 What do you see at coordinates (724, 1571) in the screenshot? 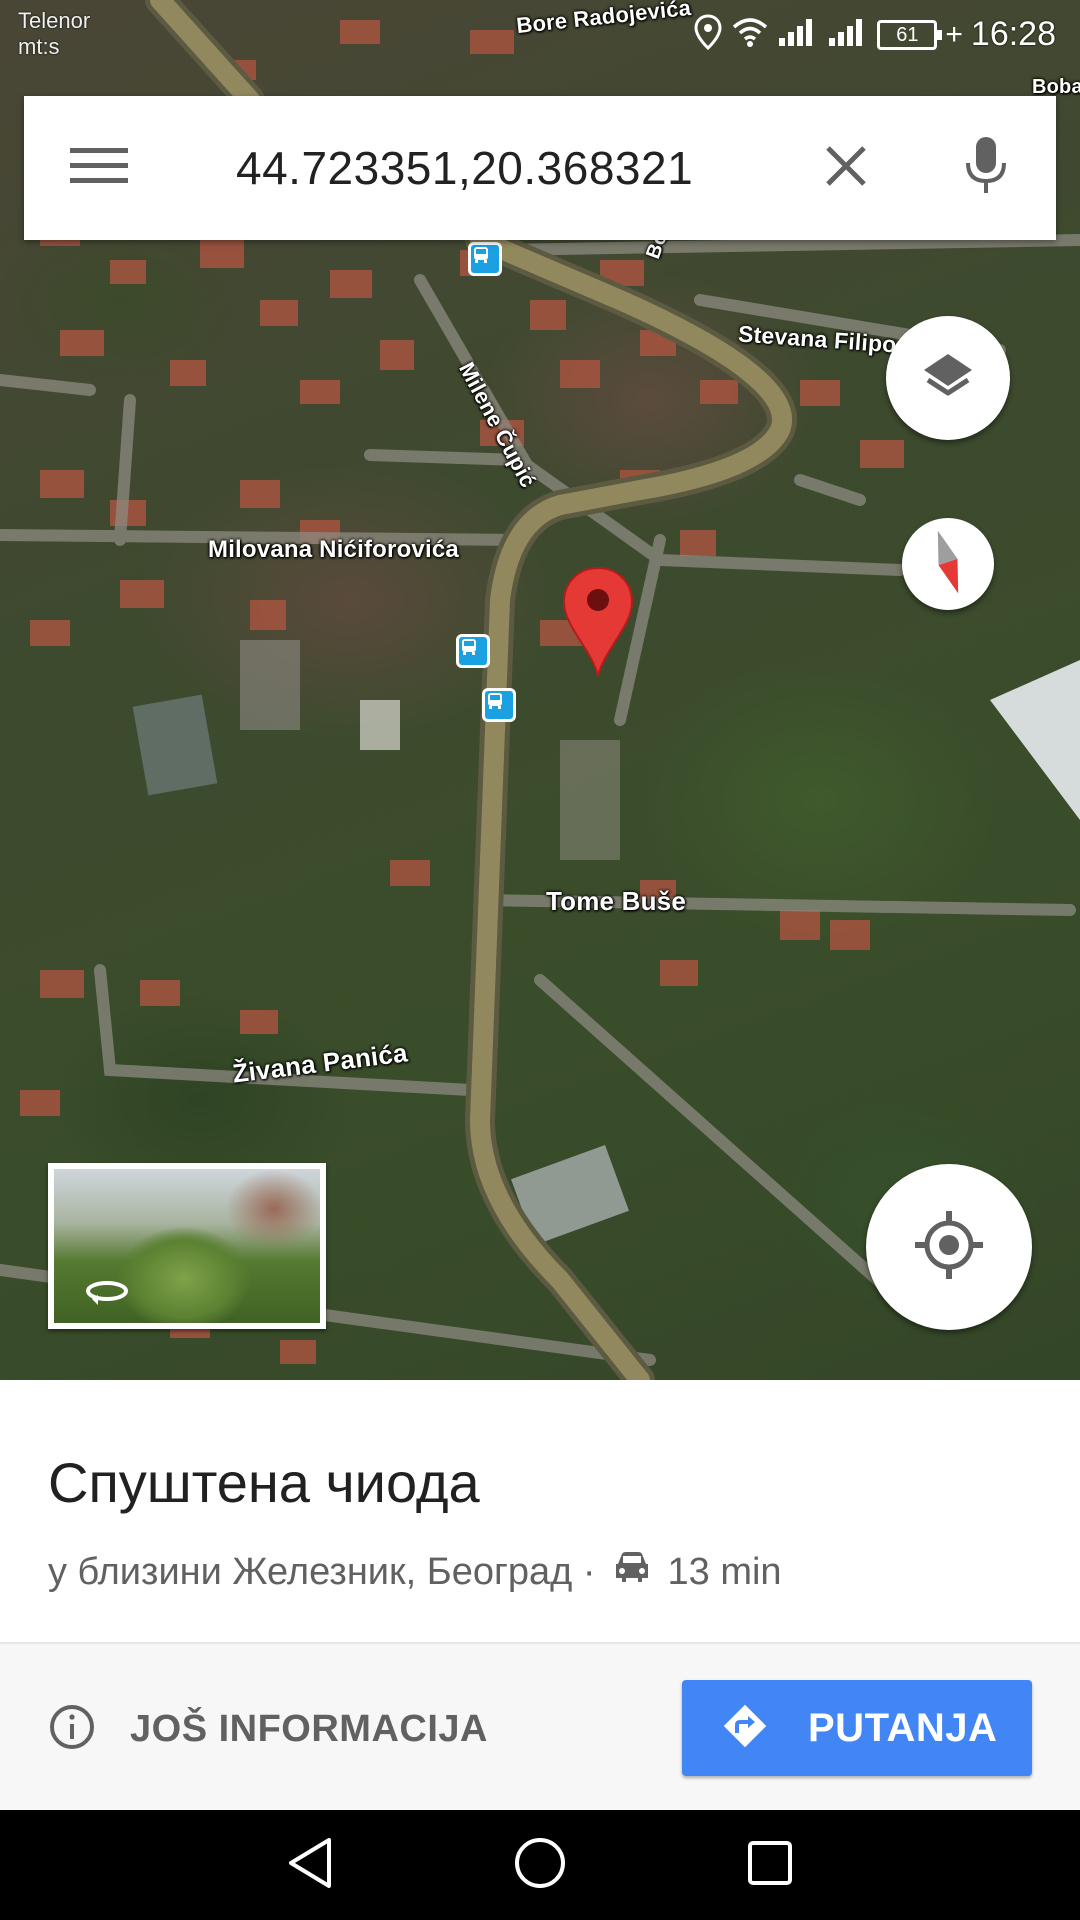
I see `drive-time: 13 min` at bounding box center [724, 1571].